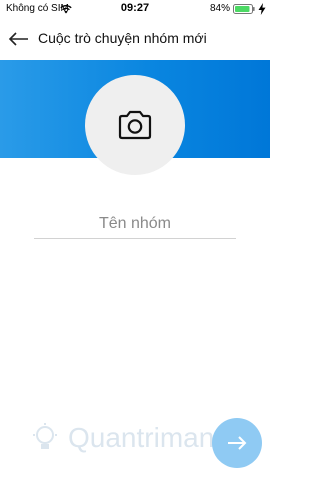  I want to click on group-photo-picker, so click(135, 125).